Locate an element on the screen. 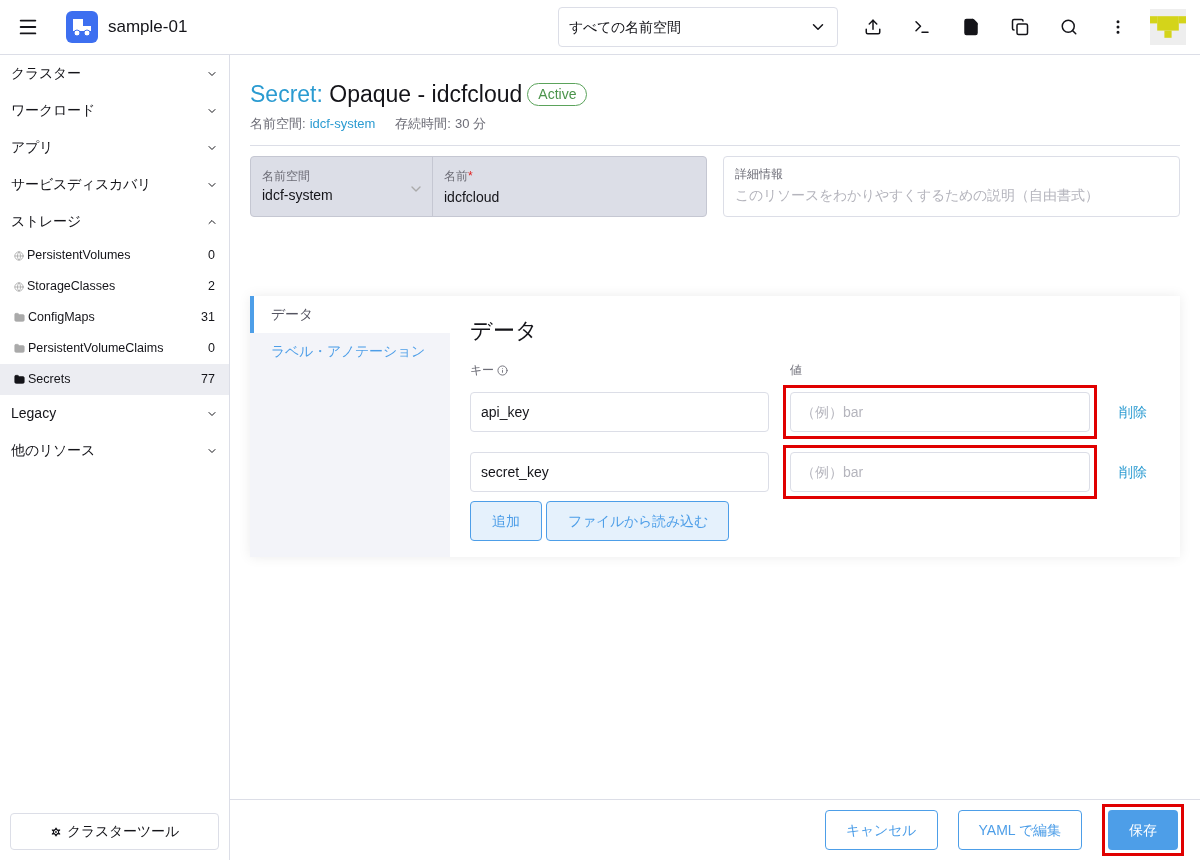 The width and height of the screenshot is (1200, 860). namespace-select: すべての名前空間 is located at coordinates (698, 27).